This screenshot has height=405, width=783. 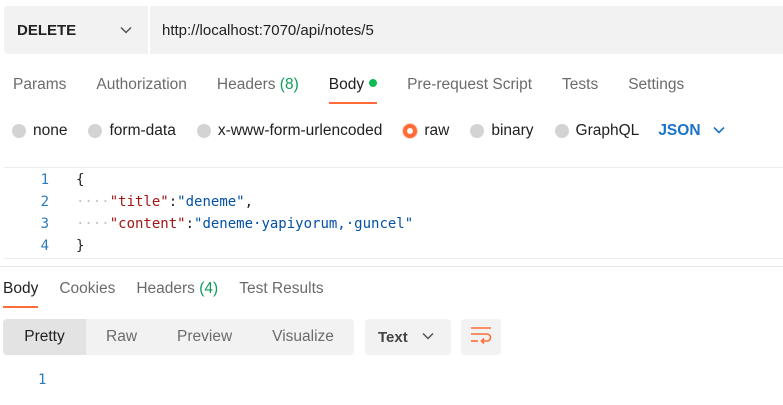 What do you see at coordinates (304, 224) in the screenshot?
I see `json-value: "deneme·yapiyorum,·guncel"` at bounding box center [304, 224].